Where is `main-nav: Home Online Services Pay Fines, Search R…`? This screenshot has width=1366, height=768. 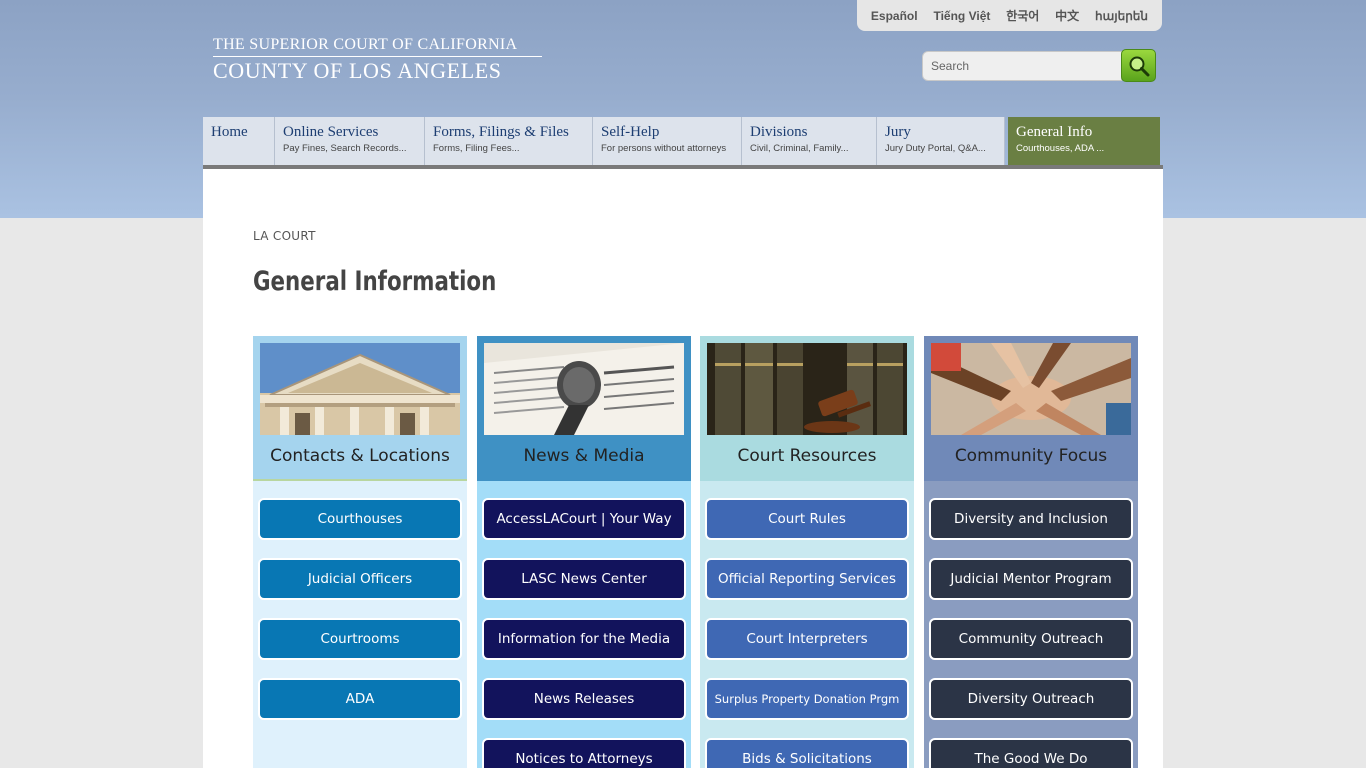 main-nav: Home Online Services Pay Fines, Search R… is located at coordinates (683, 141).